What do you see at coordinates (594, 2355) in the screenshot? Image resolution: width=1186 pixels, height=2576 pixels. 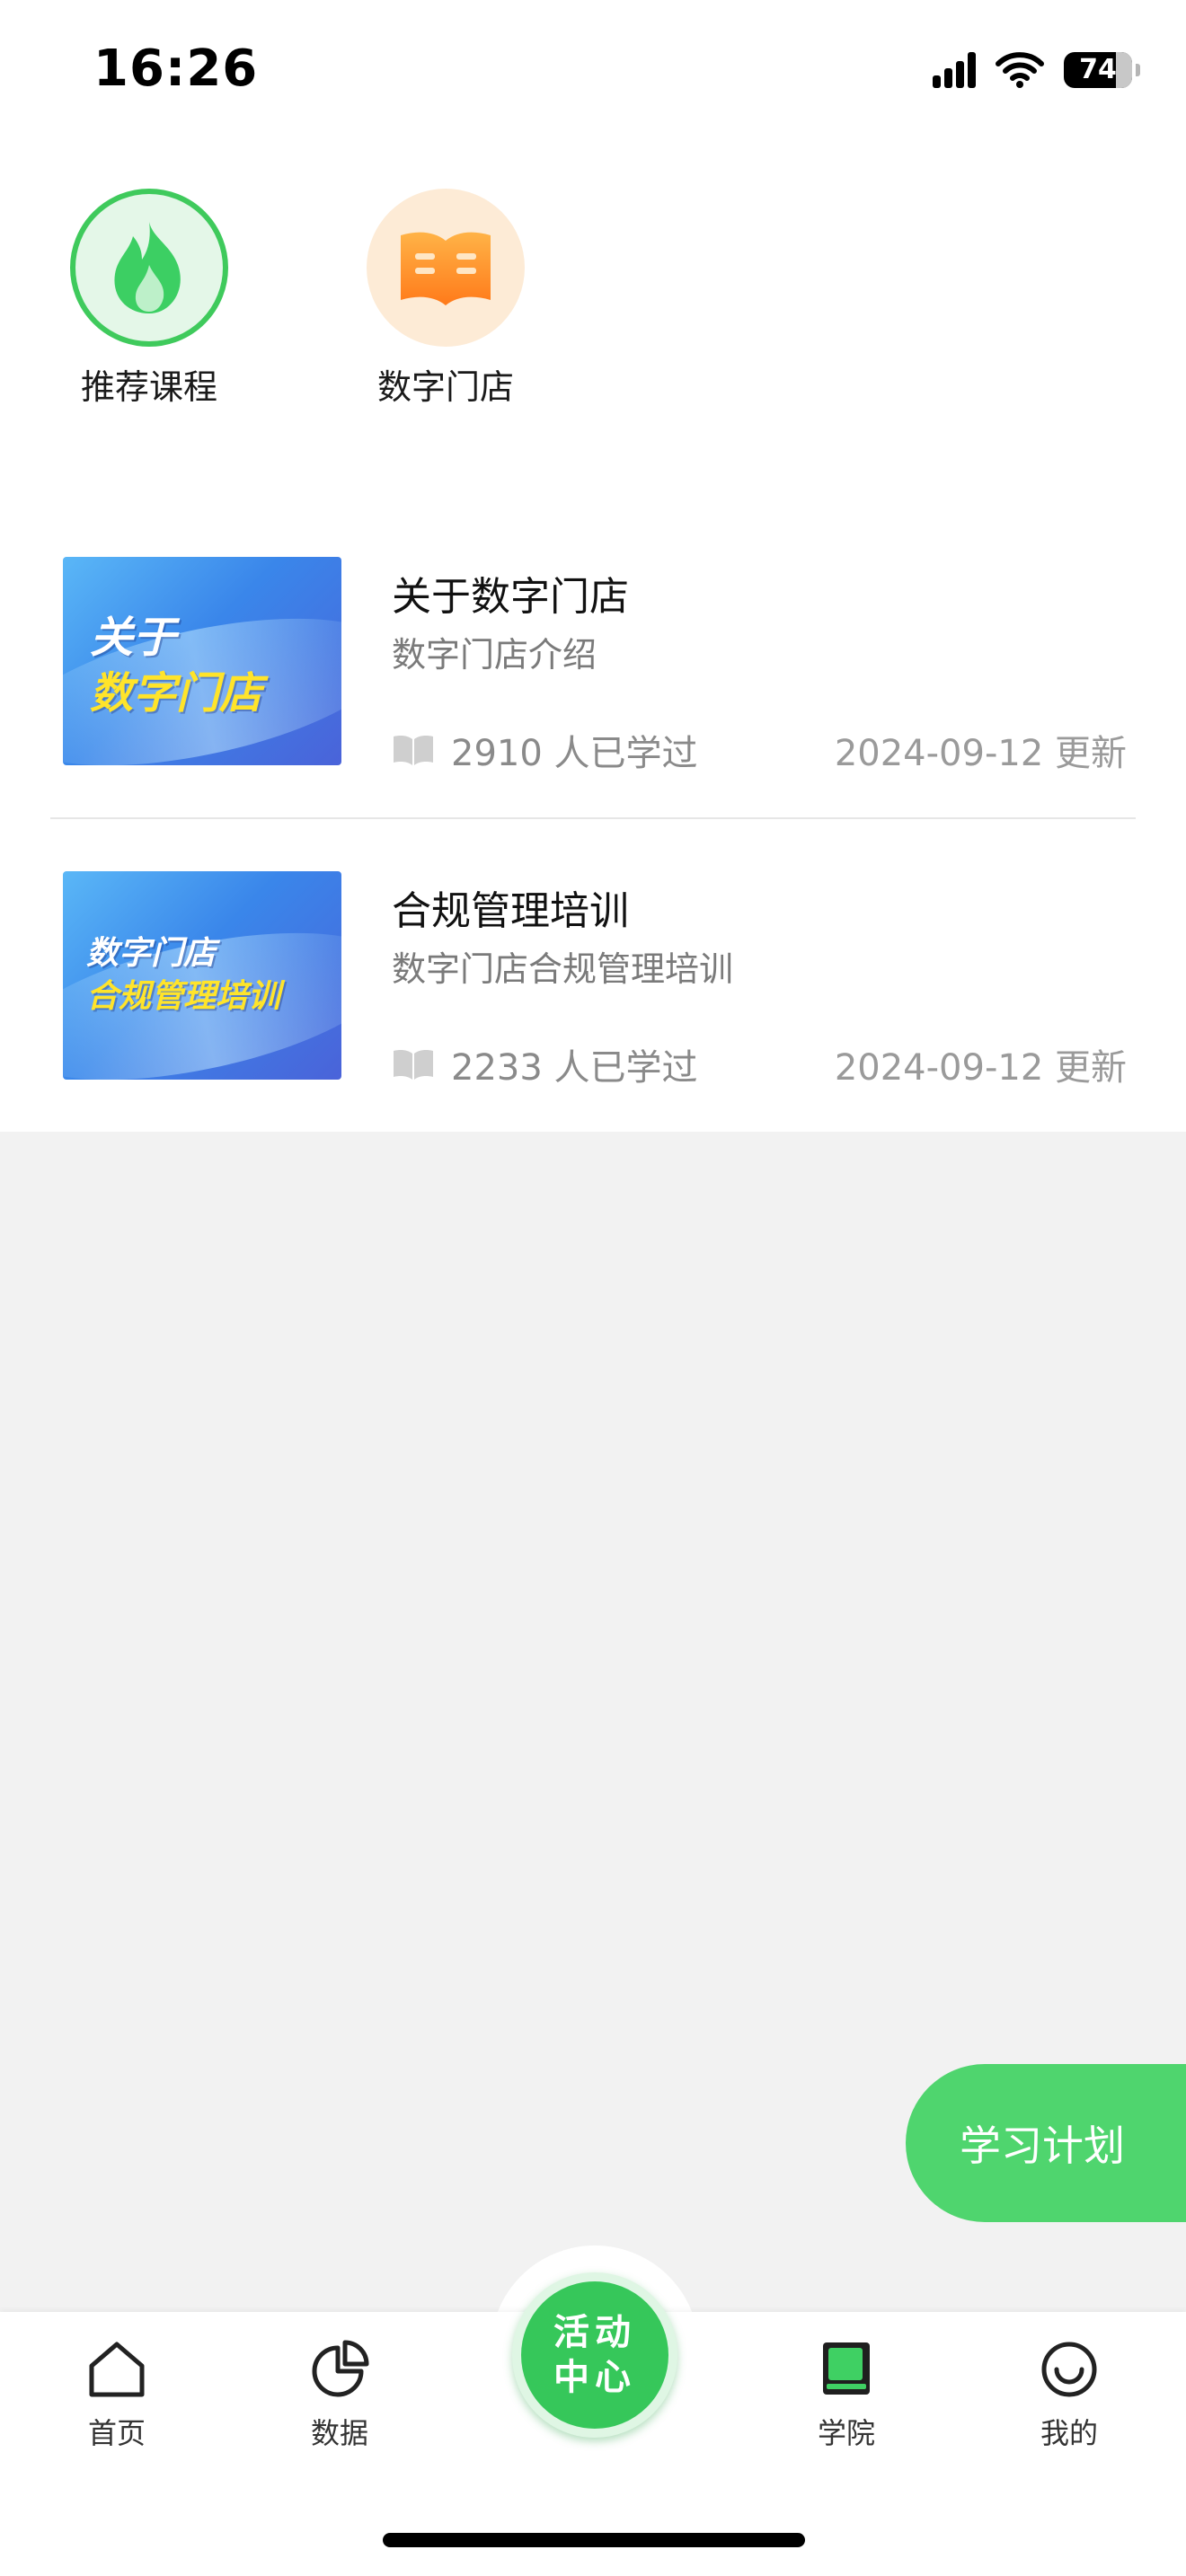 I see `activity-center-button: 活动 中心` at bounding box center [594, 2355].